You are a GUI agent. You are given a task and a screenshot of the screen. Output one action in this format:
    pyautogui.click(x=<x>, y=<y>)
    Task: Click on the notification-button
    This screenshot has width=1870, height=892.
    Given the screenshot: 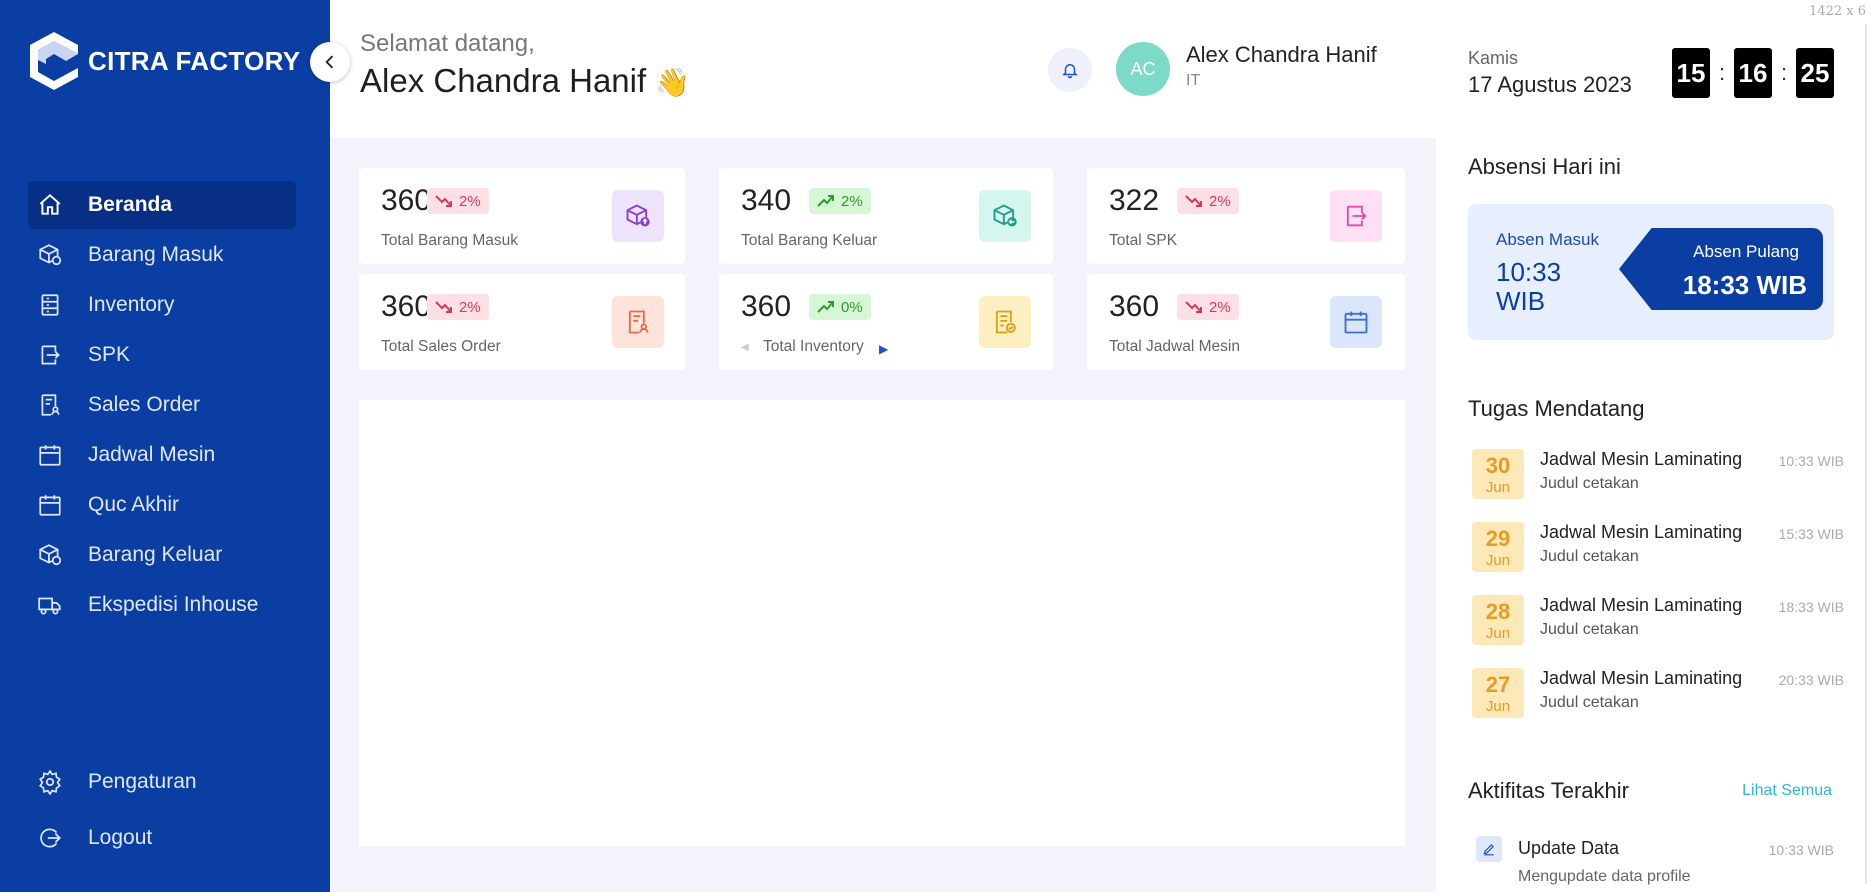 What is the action you would take?
    pyautogui.click(x=1070, y=70)
    